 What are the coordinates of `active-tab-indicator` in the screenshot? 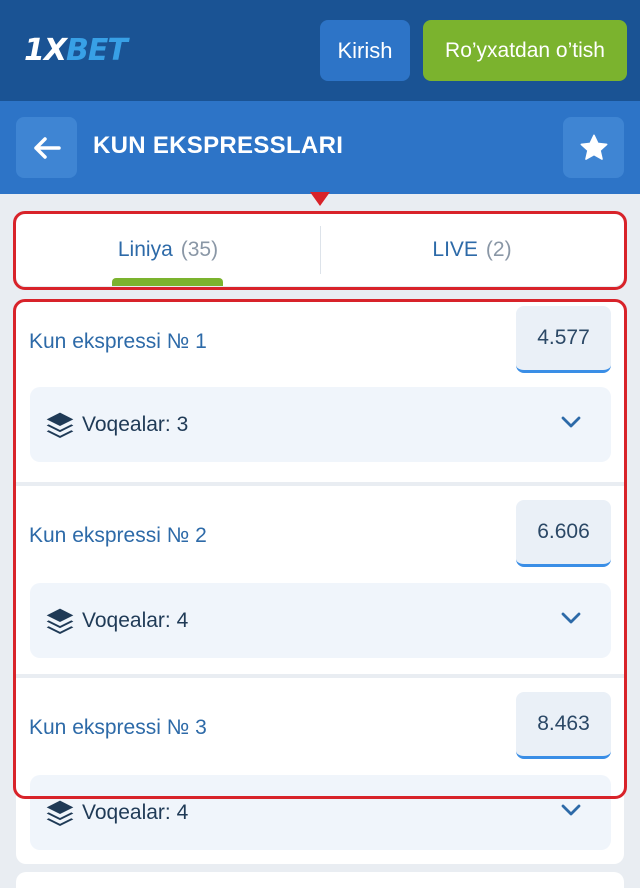 It's located at (167, 282).